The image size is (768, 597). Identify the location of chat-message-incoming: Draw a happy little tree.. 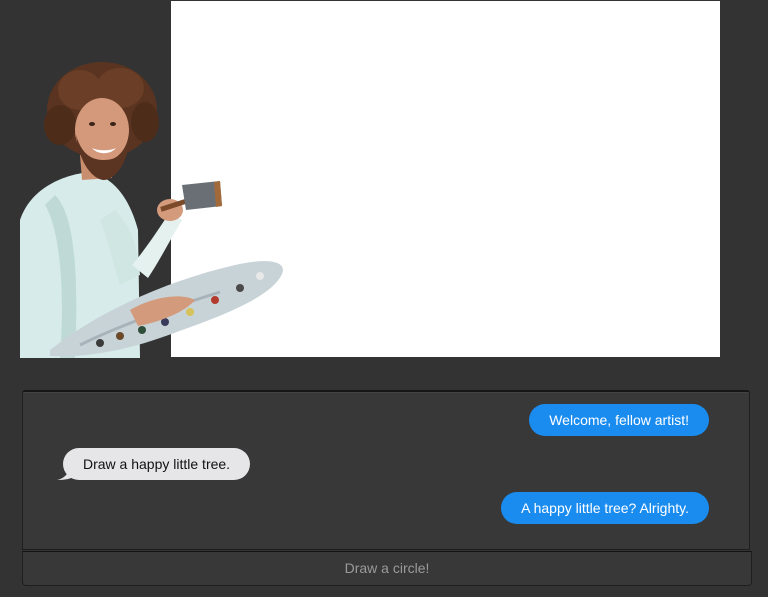
(154, 464).